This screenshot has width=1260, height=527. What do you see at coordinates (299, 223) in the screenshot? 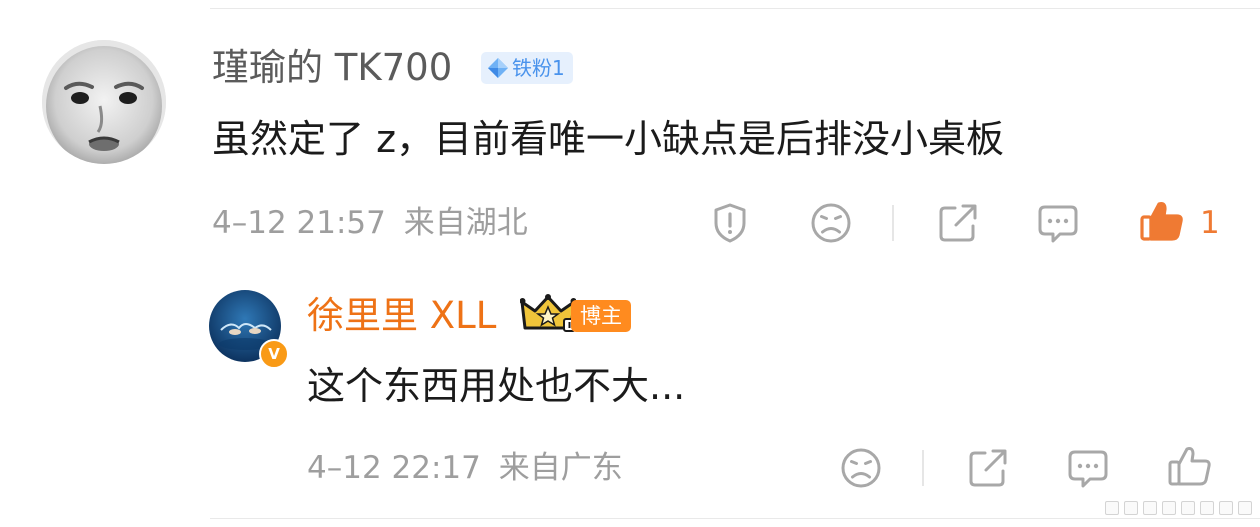
I see `comment-time: 4–12 21:57` at bounding box center [299, 223].